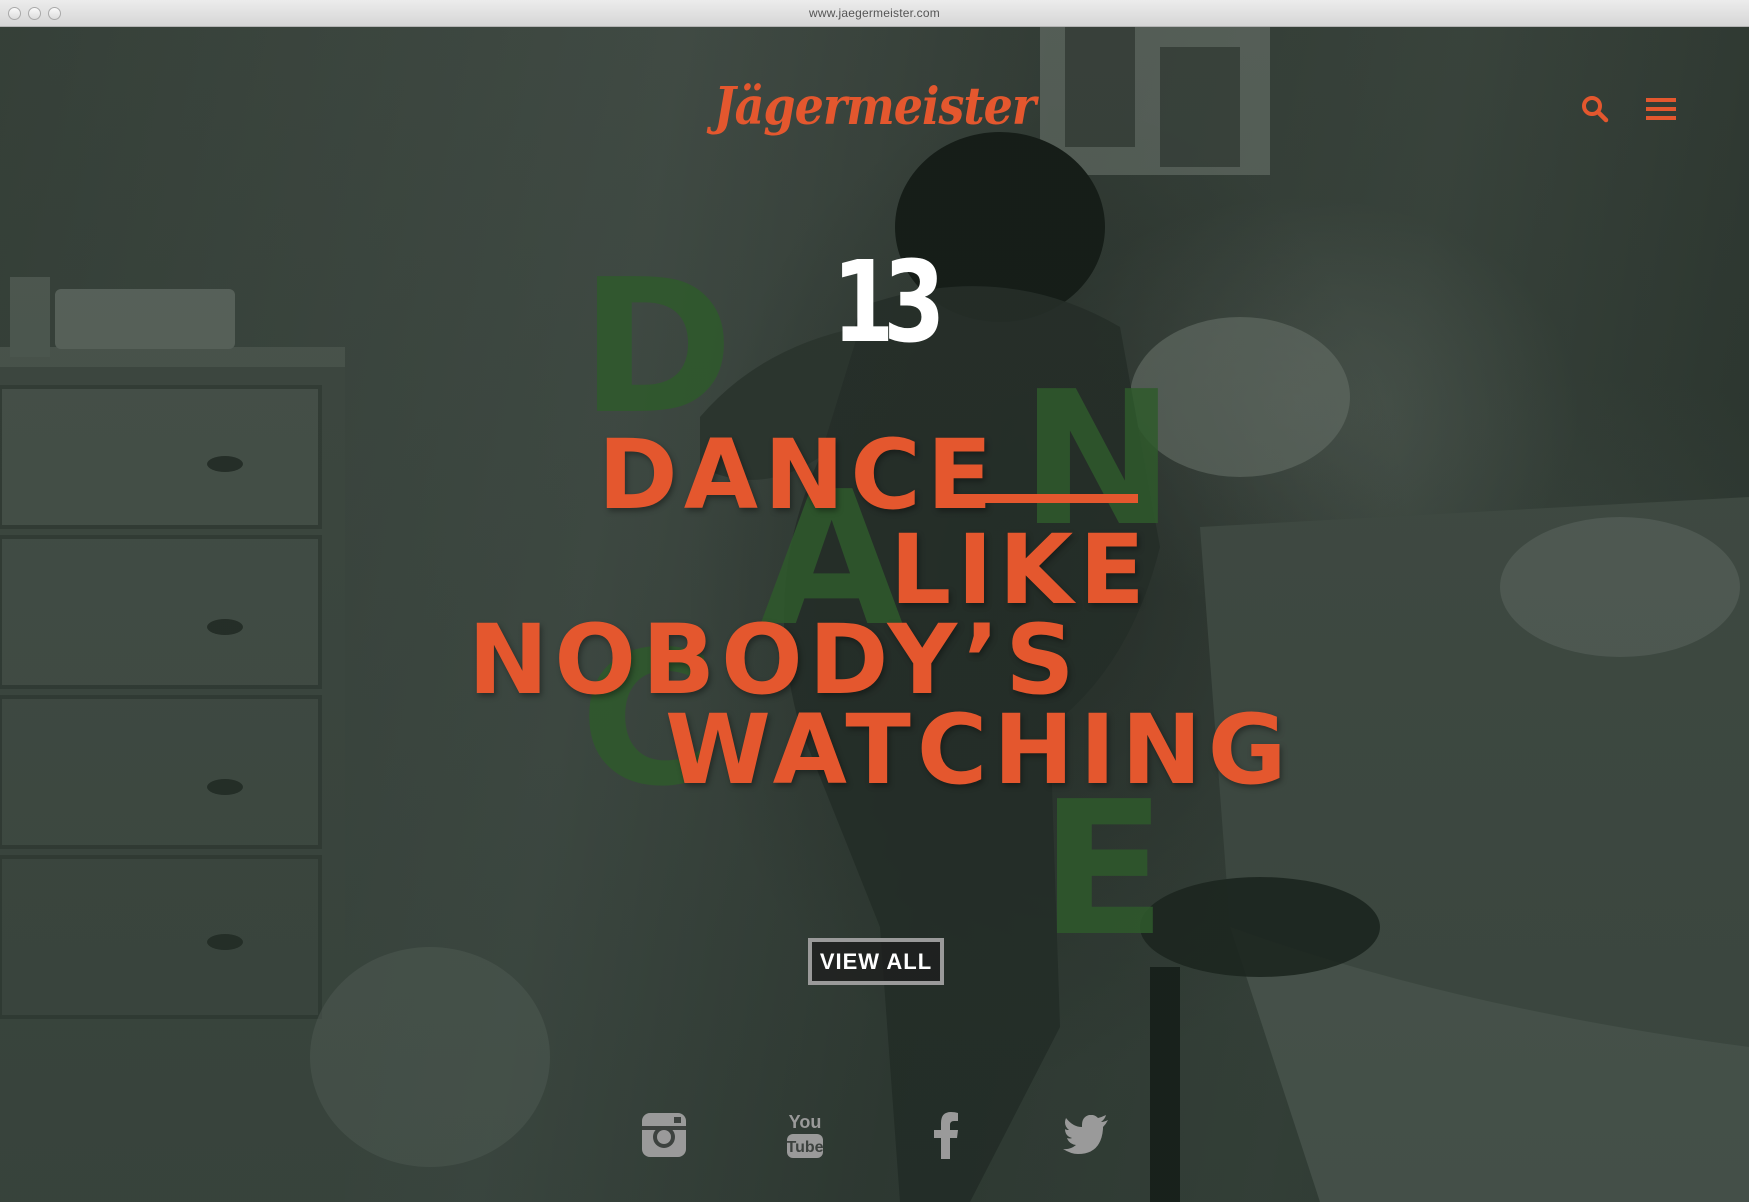 This screenshot has height=1202, width=1749. I want to click on facebook-icon, so click(946, 1135).